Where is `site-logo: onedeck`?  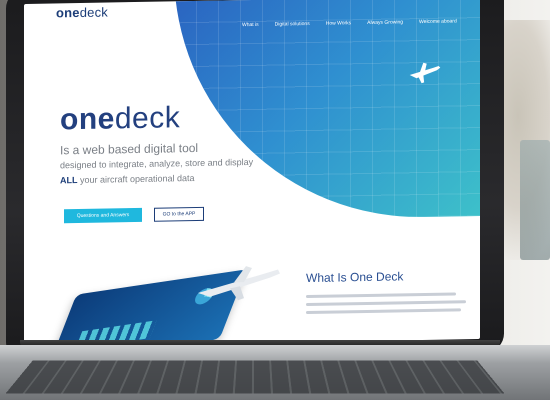
site-logo: onedeck is located at coordinates (82, 13).